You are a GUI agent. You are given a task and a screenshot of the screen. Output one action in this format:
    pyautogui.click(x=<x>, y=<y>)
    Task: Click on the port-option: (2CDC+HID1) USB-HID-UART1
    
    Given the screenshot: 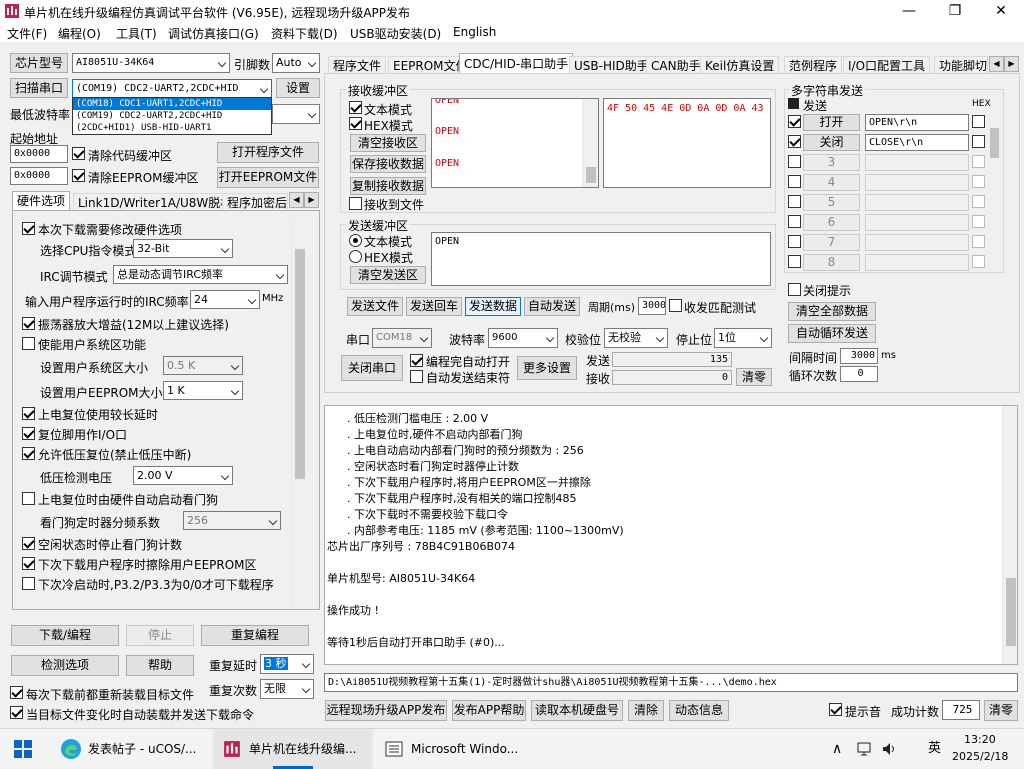 What is the action you would take?
    pyautogui.click(x=172, y=128)
    